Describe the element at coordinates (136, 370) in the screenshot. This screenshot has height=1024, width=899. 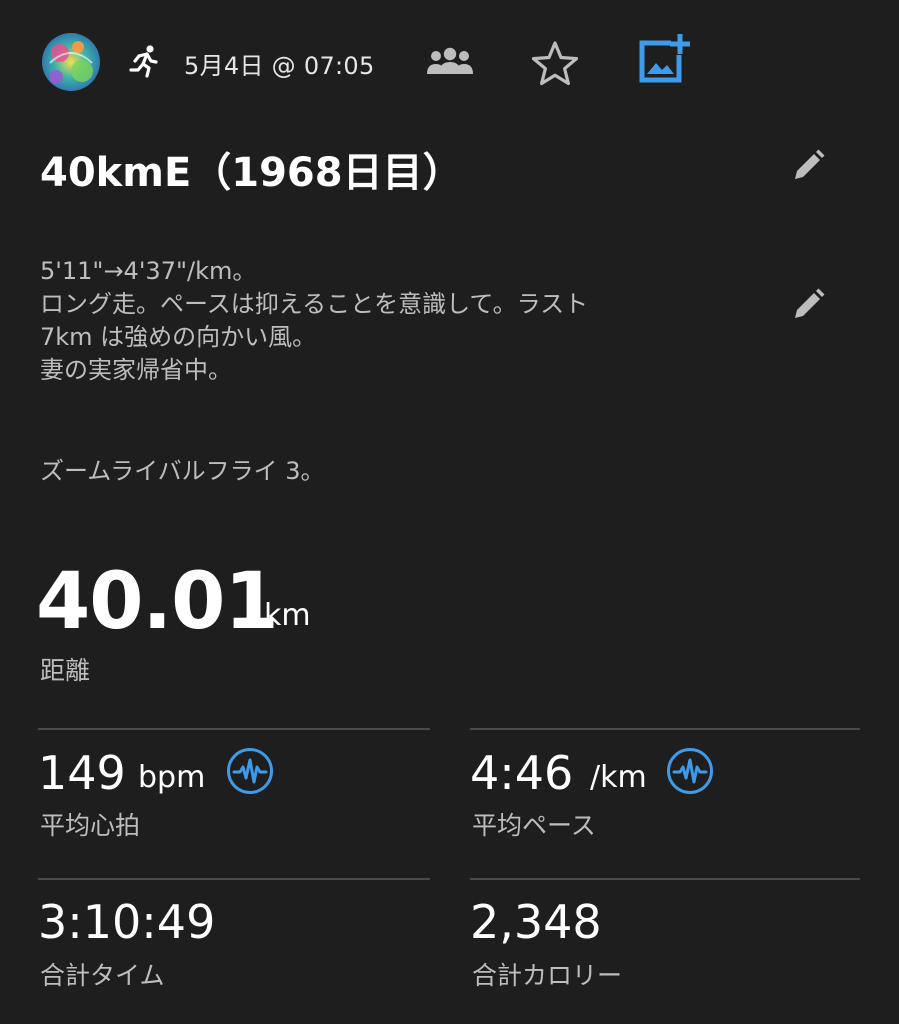
I see `description-line: 妻の実家帰省中。` at that location.